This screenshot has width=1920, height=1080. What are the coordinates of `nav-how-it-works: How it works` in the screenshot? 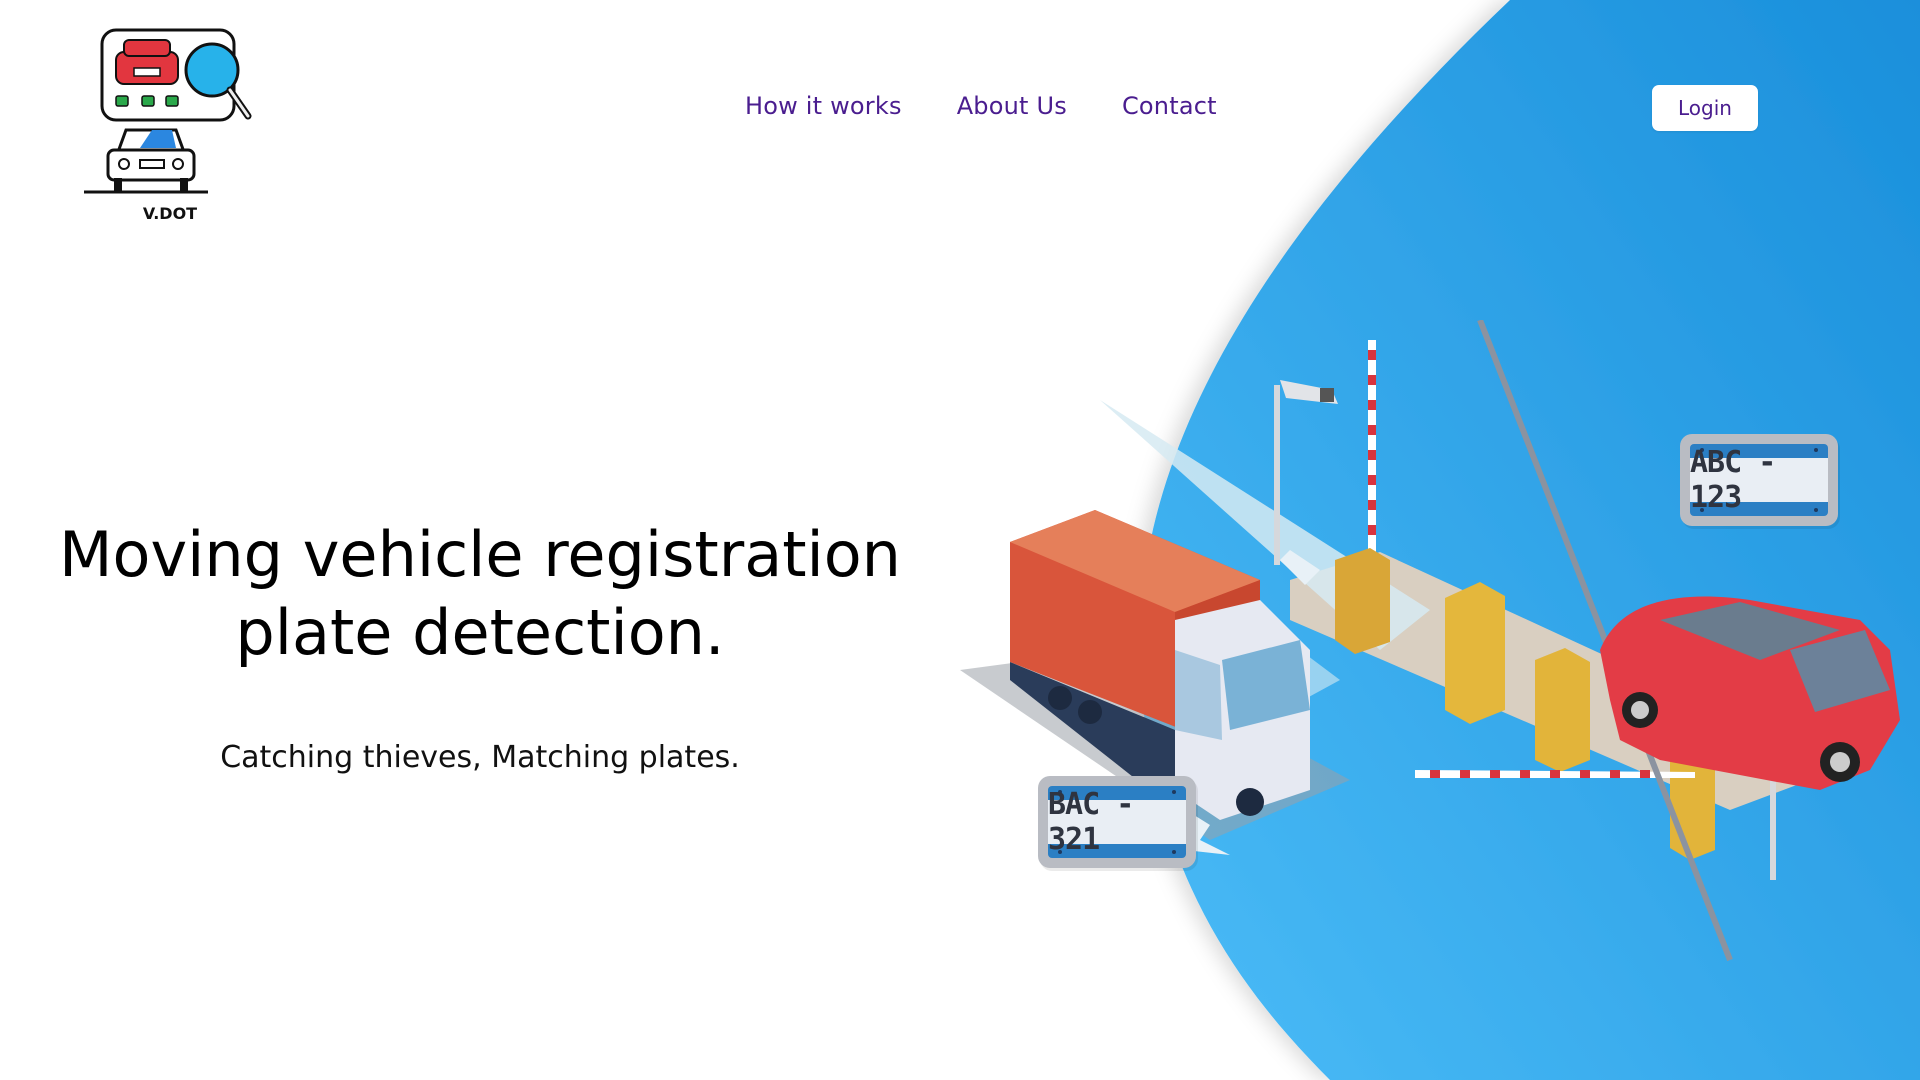 It's located at (823, 106).